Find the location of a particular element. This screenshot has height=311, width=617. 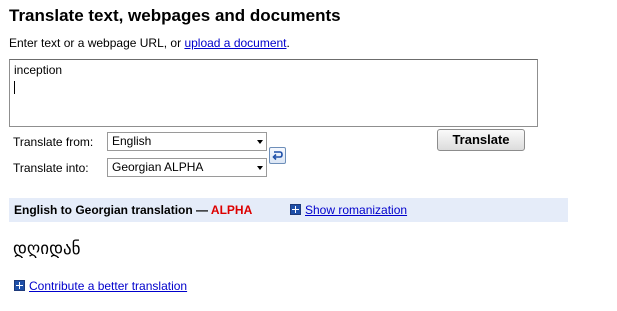

page-title: Translate text, webpages and documents is located at coordinates (175, 15).